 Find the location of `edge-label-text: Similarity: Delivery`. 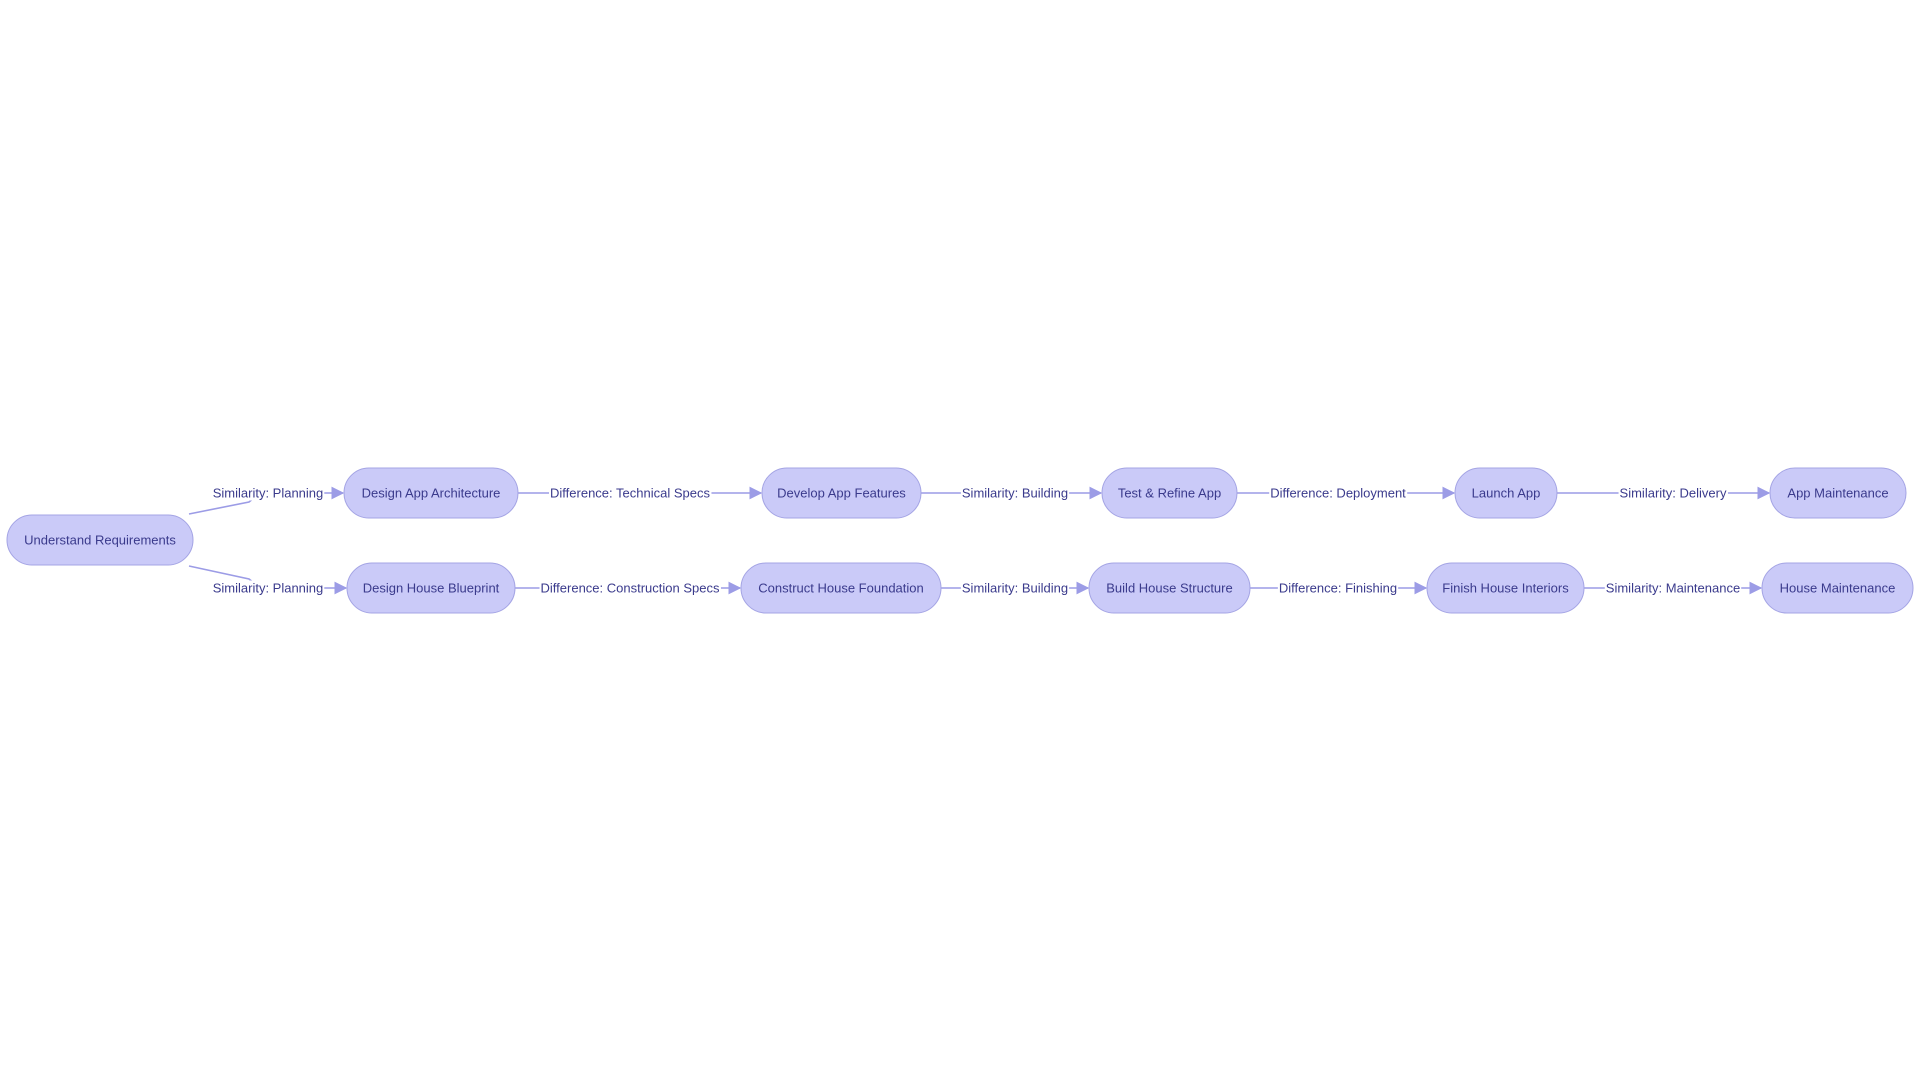

edge-label-text: Similarity: Delivery is located at coordinates (1673, 493).